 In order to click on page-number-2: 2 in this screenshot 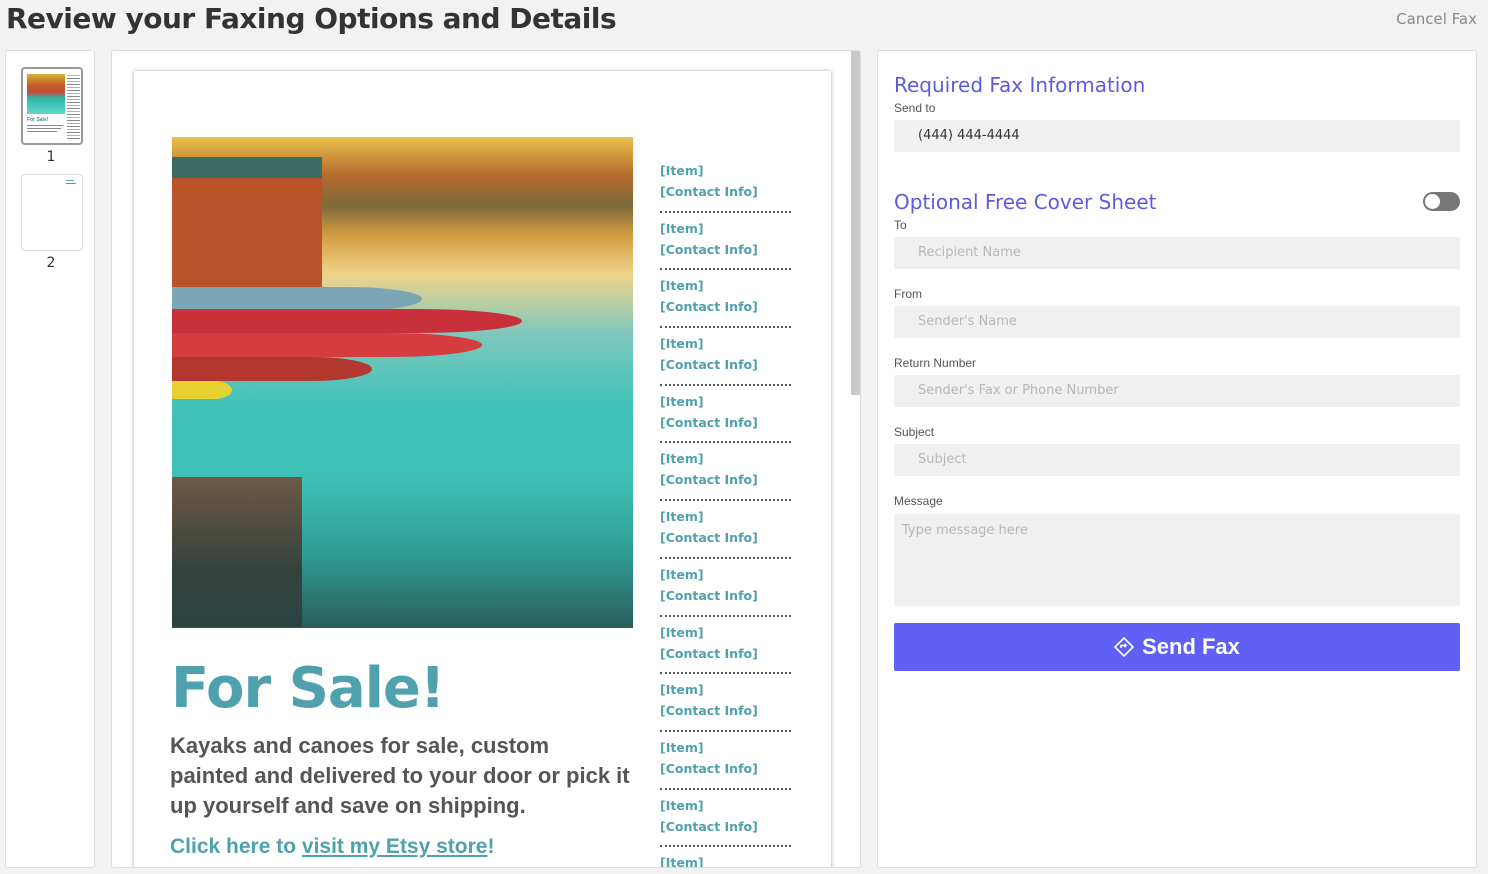, I will do `click(51, 263)`.